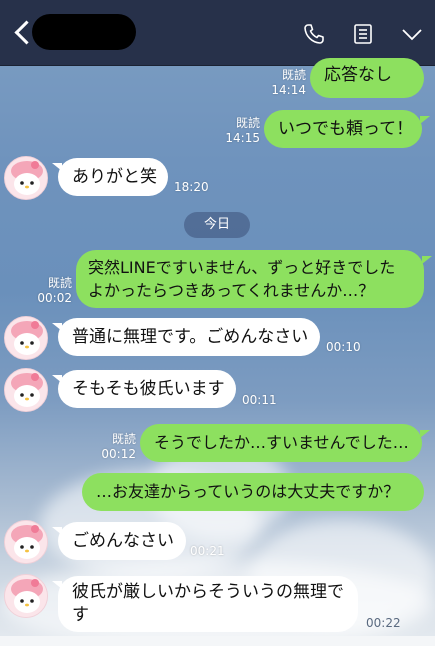 The height and width of the screenshot is (646, 435). Describe the element at coordinates (217, 225) in the screenshot. I see `date-separator: 今日` at that location.